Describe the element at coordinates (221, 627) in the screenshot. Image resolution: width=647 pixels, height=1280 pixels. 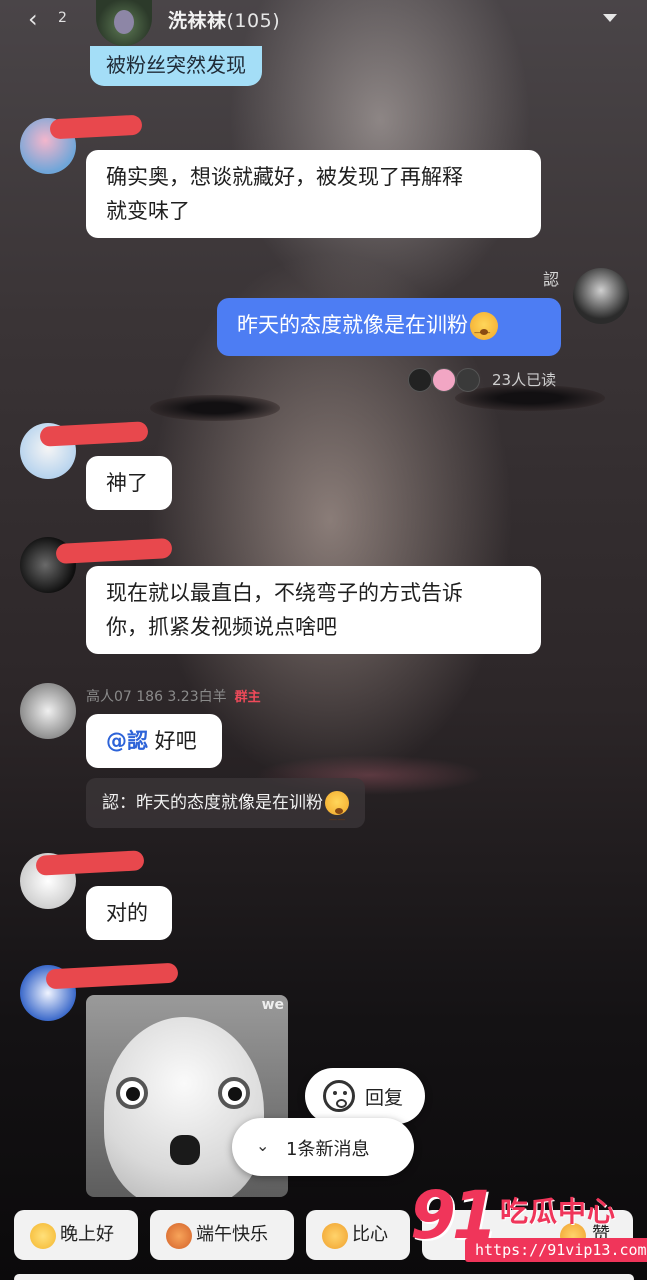
I see `message-text: 你，抓紧发视频说点啥吧` at that location.